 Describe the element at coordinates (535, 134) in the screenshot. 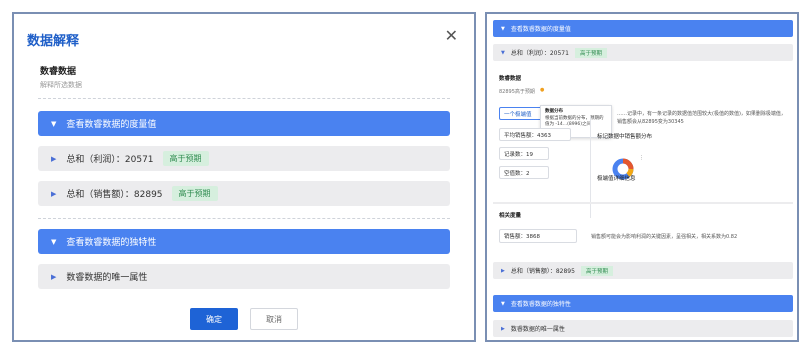

I see `avg-sales-stat: 平均销售额：4363` at that location.